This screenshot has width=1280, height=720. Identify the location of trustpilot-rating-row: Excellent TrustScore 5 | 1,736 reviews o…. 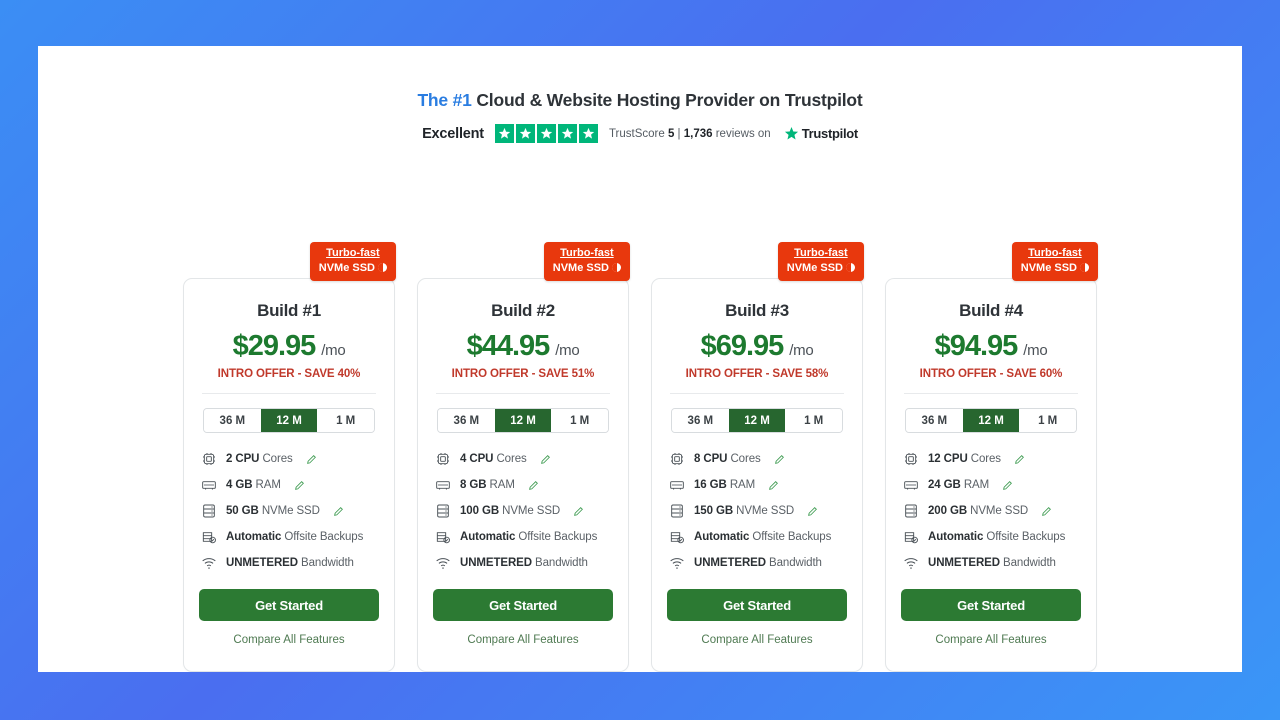
(640, 133).